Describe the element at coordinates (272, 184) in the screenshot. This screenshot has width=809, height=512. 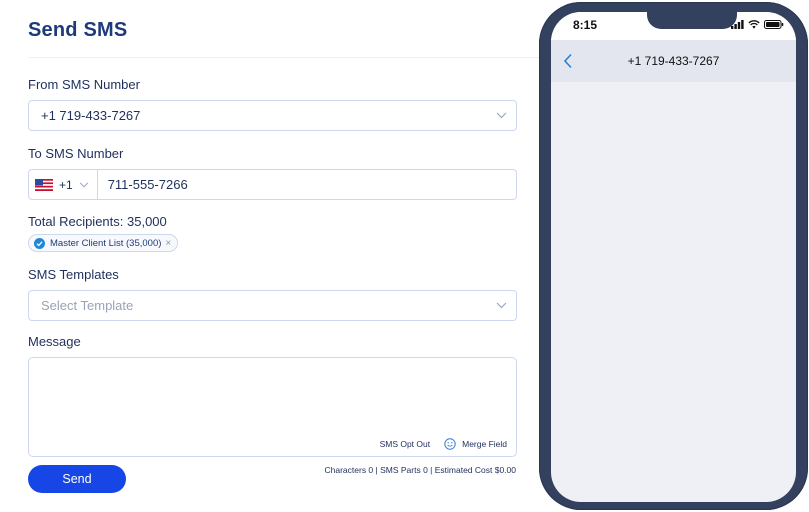
I see `to-number-field: +1 711-555-7266` at that location.